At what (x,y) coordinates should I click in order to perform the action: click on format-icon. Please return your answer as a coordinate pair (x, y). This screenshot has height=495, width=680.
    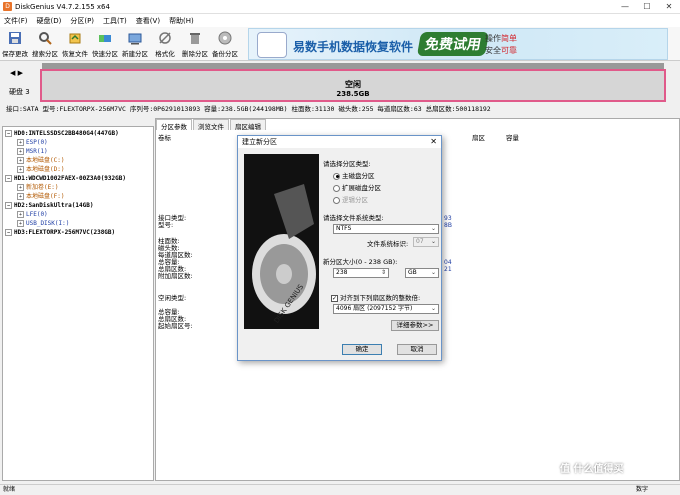
    Looking at the image, I should click on (165, 38).